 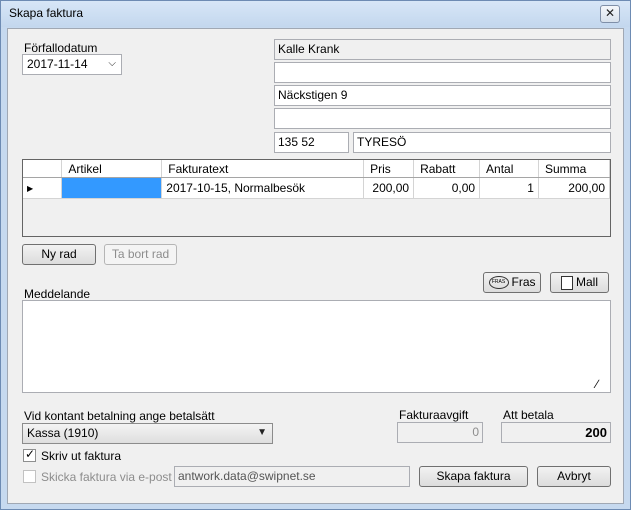 What do you see at coordinates (140, 254) in the screenshot?
I see `delete-row-button: Ta bort rad` at bounding box center [140, 254].